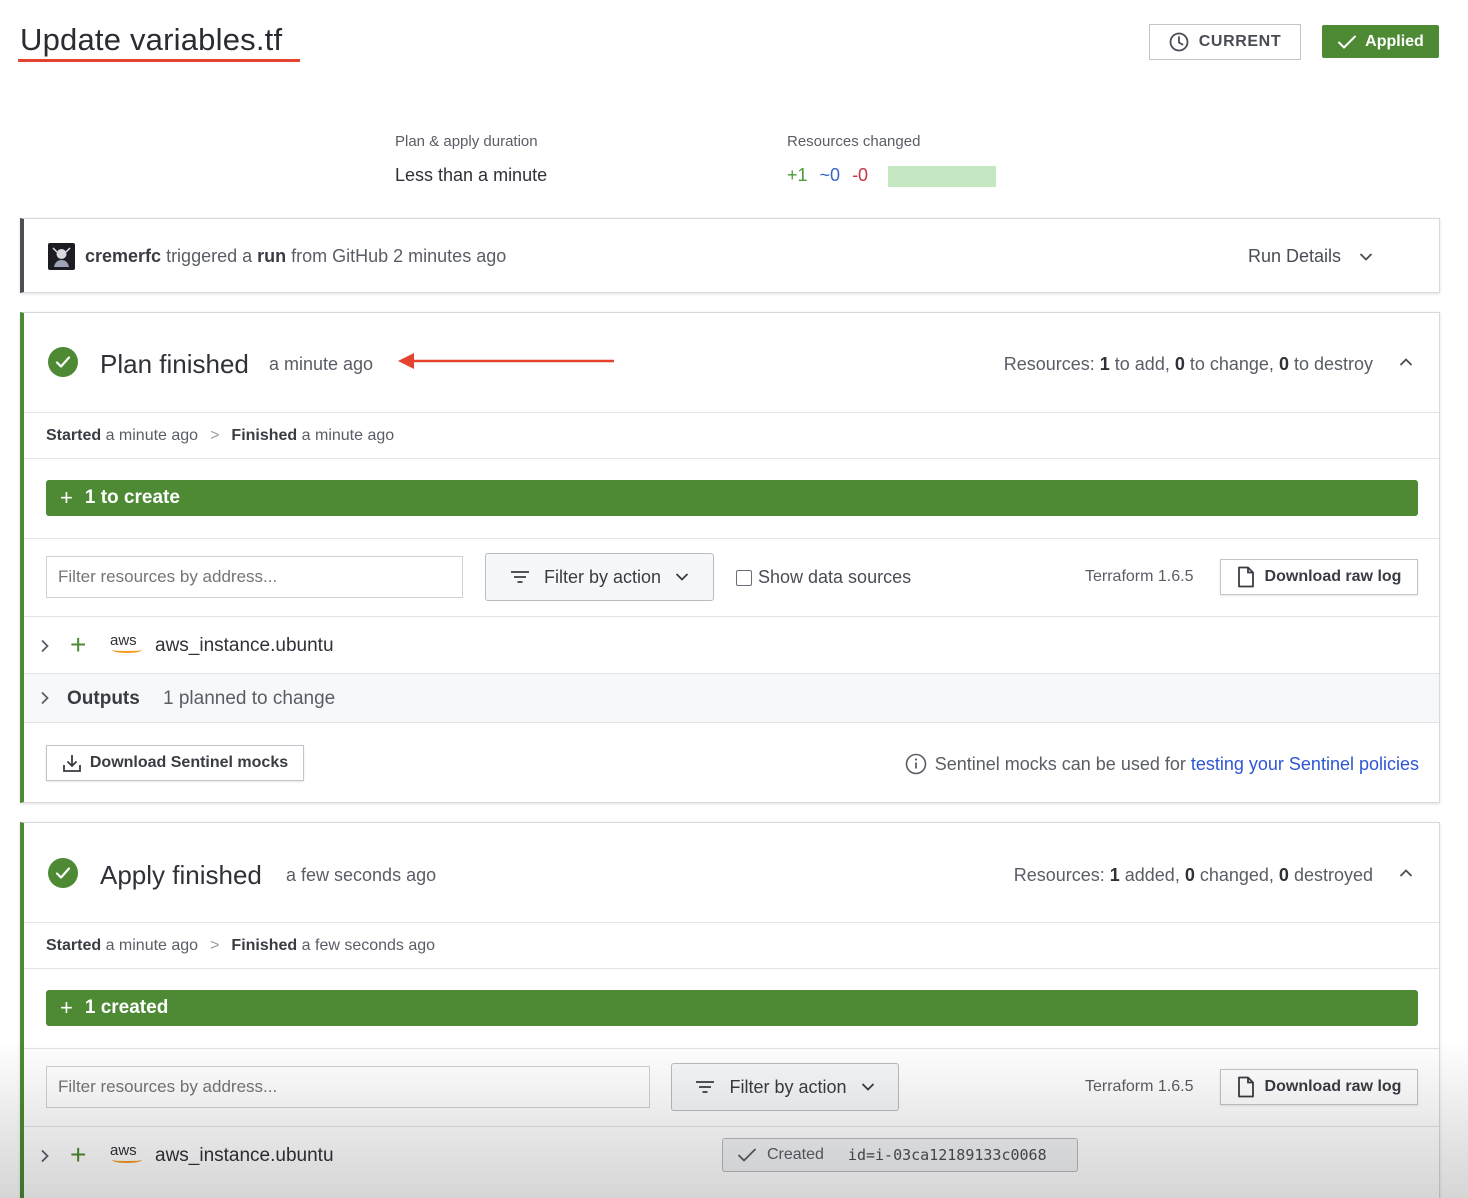 The height and width of the screenshot is (1198, 1468). I want to click on current-button: CURRENT, so click(1225, 42).